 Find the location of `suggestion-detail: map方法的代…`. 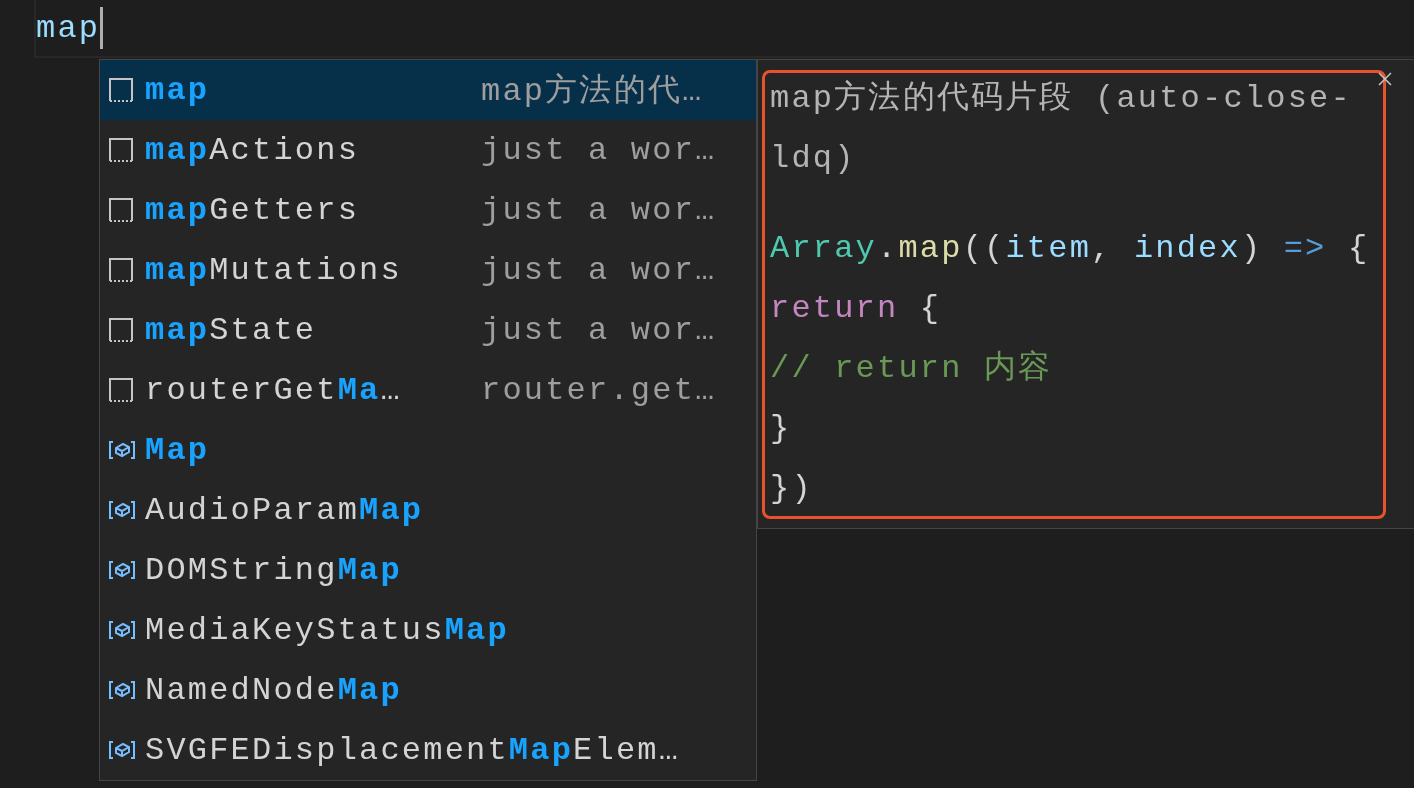

suggestion-detail: map方法的代… is located at coordinates (592, 92).